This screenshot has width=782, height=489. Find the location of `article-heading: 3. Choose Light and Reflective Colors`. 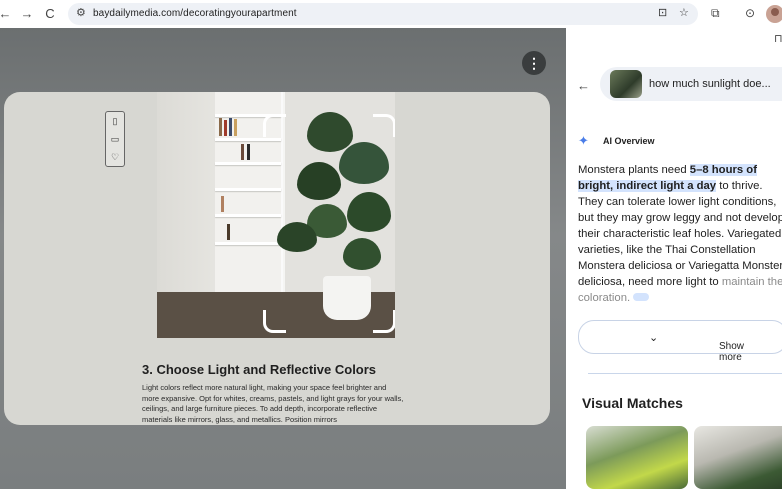

article-heading: 3. Choose Light and Reflective Colors is located at coordinates (259, 369).